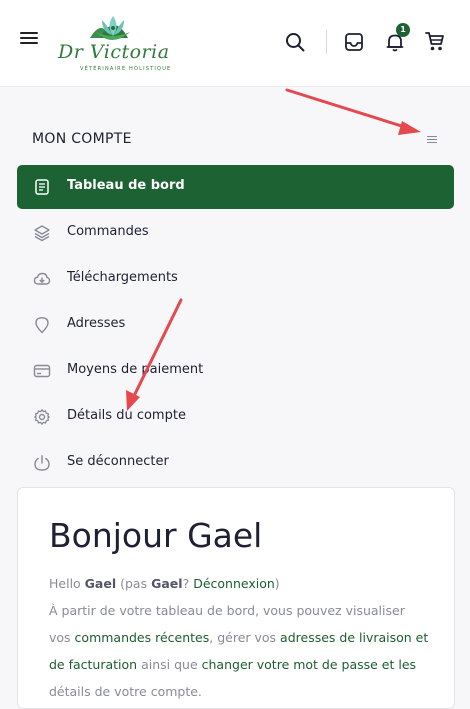 The height and width of the screenshot is (709, 470). I want to click on recent-orders-link: commandes récentes, so click(142, 637).